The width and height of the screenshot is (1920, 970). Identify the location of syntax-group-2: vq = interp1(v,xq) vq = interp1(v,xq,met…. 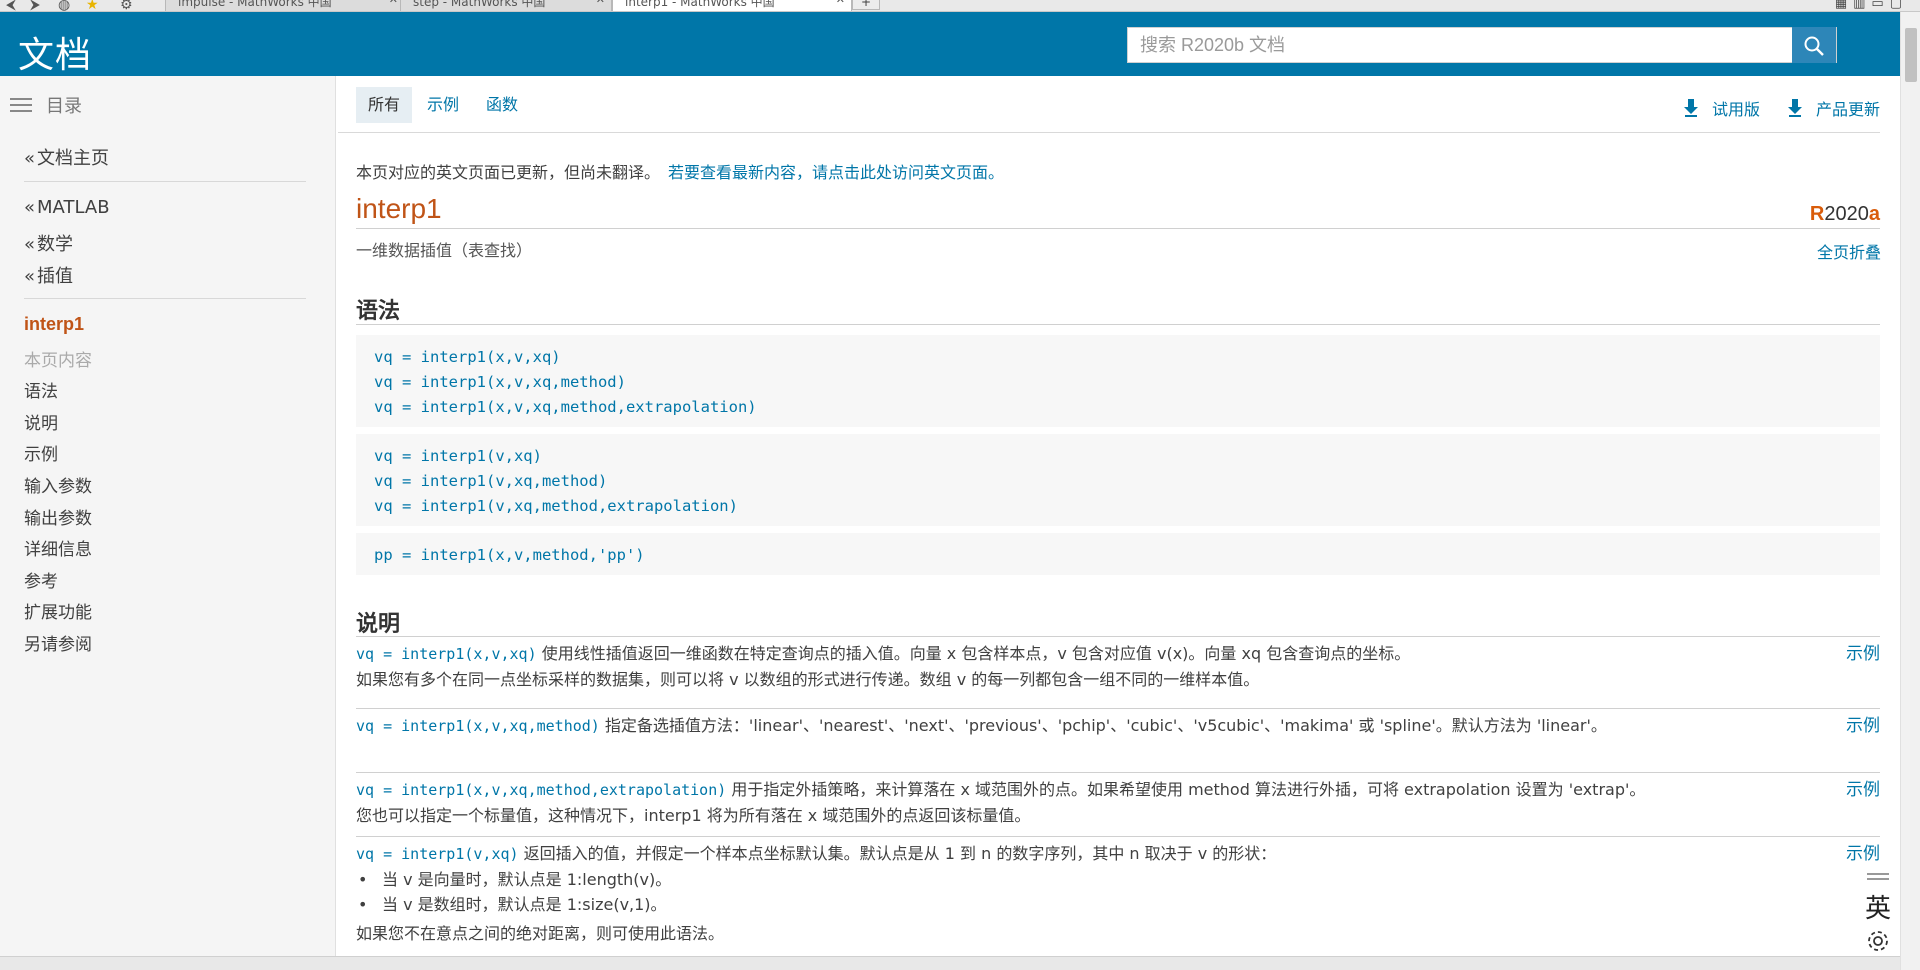
(1118, 480).